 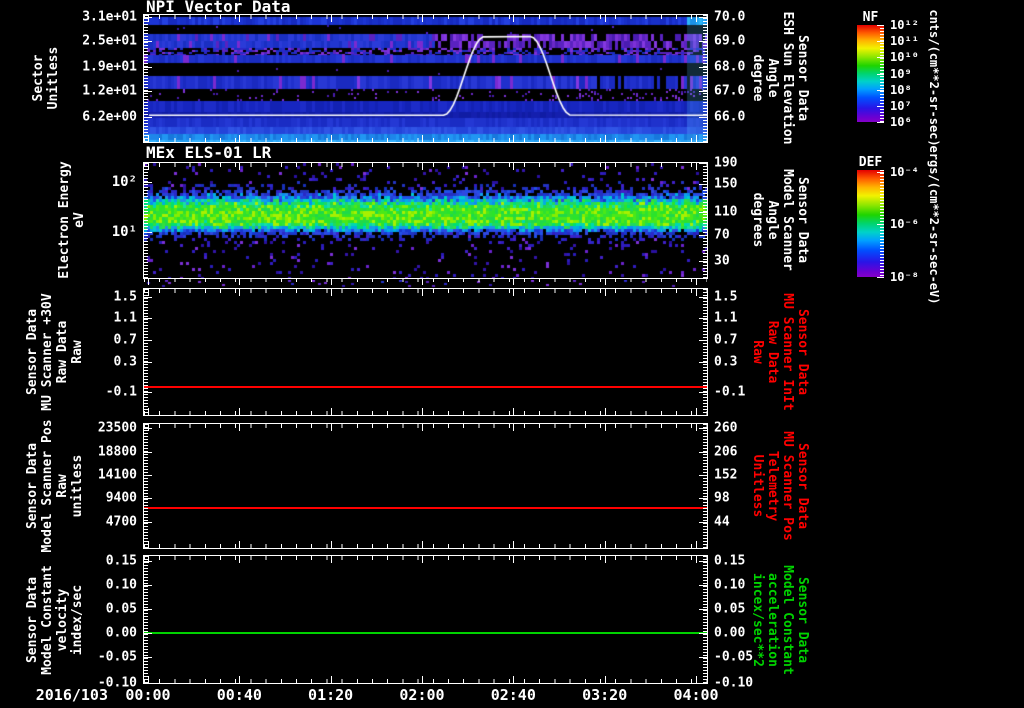 What do you see at coordinates (125, 297) in the screenshot?
I see `y-tick-label: 1.5` at bounding box center [125, 297].